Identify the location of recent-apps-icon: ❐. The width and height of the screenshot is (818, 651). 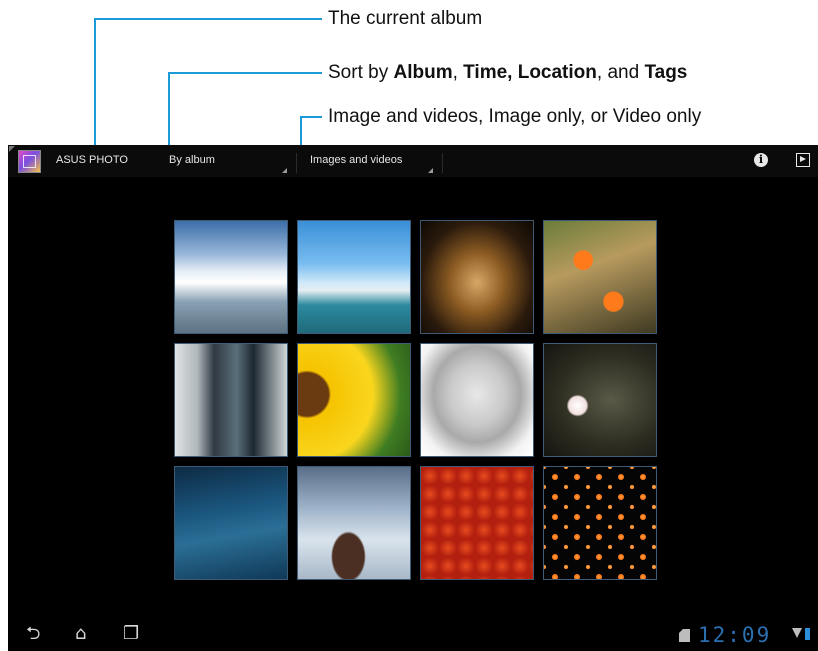
(131, 634).